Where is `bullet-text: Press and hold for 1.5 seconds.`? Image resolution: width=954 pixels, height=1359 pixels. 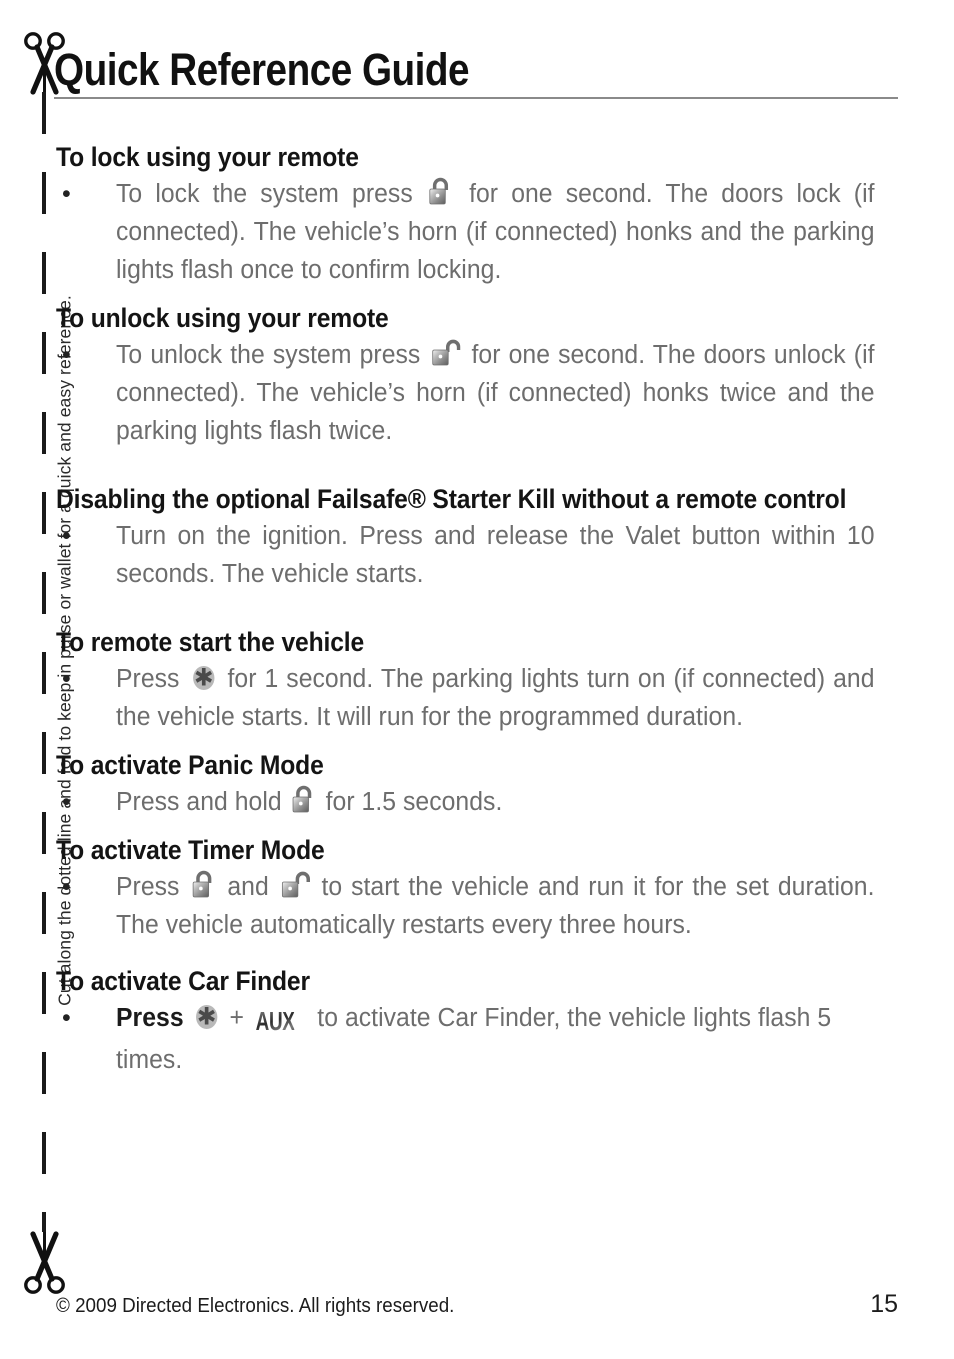 bullet-text: Press and hold for 1.5 seconds. is located at coordinates (495, 802).